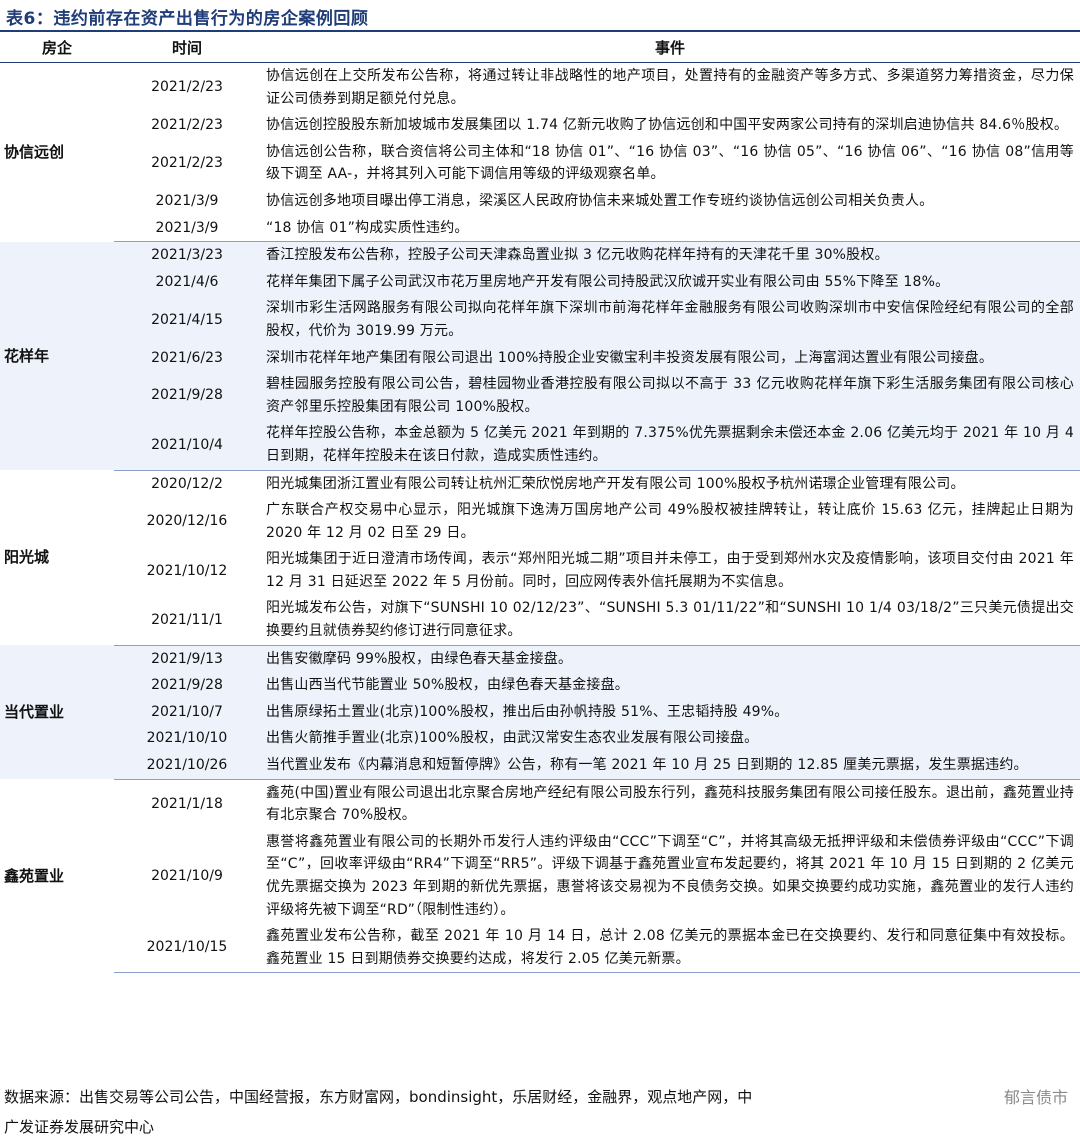  I want to click on company-cell: 当代置业, so click(57, 712).